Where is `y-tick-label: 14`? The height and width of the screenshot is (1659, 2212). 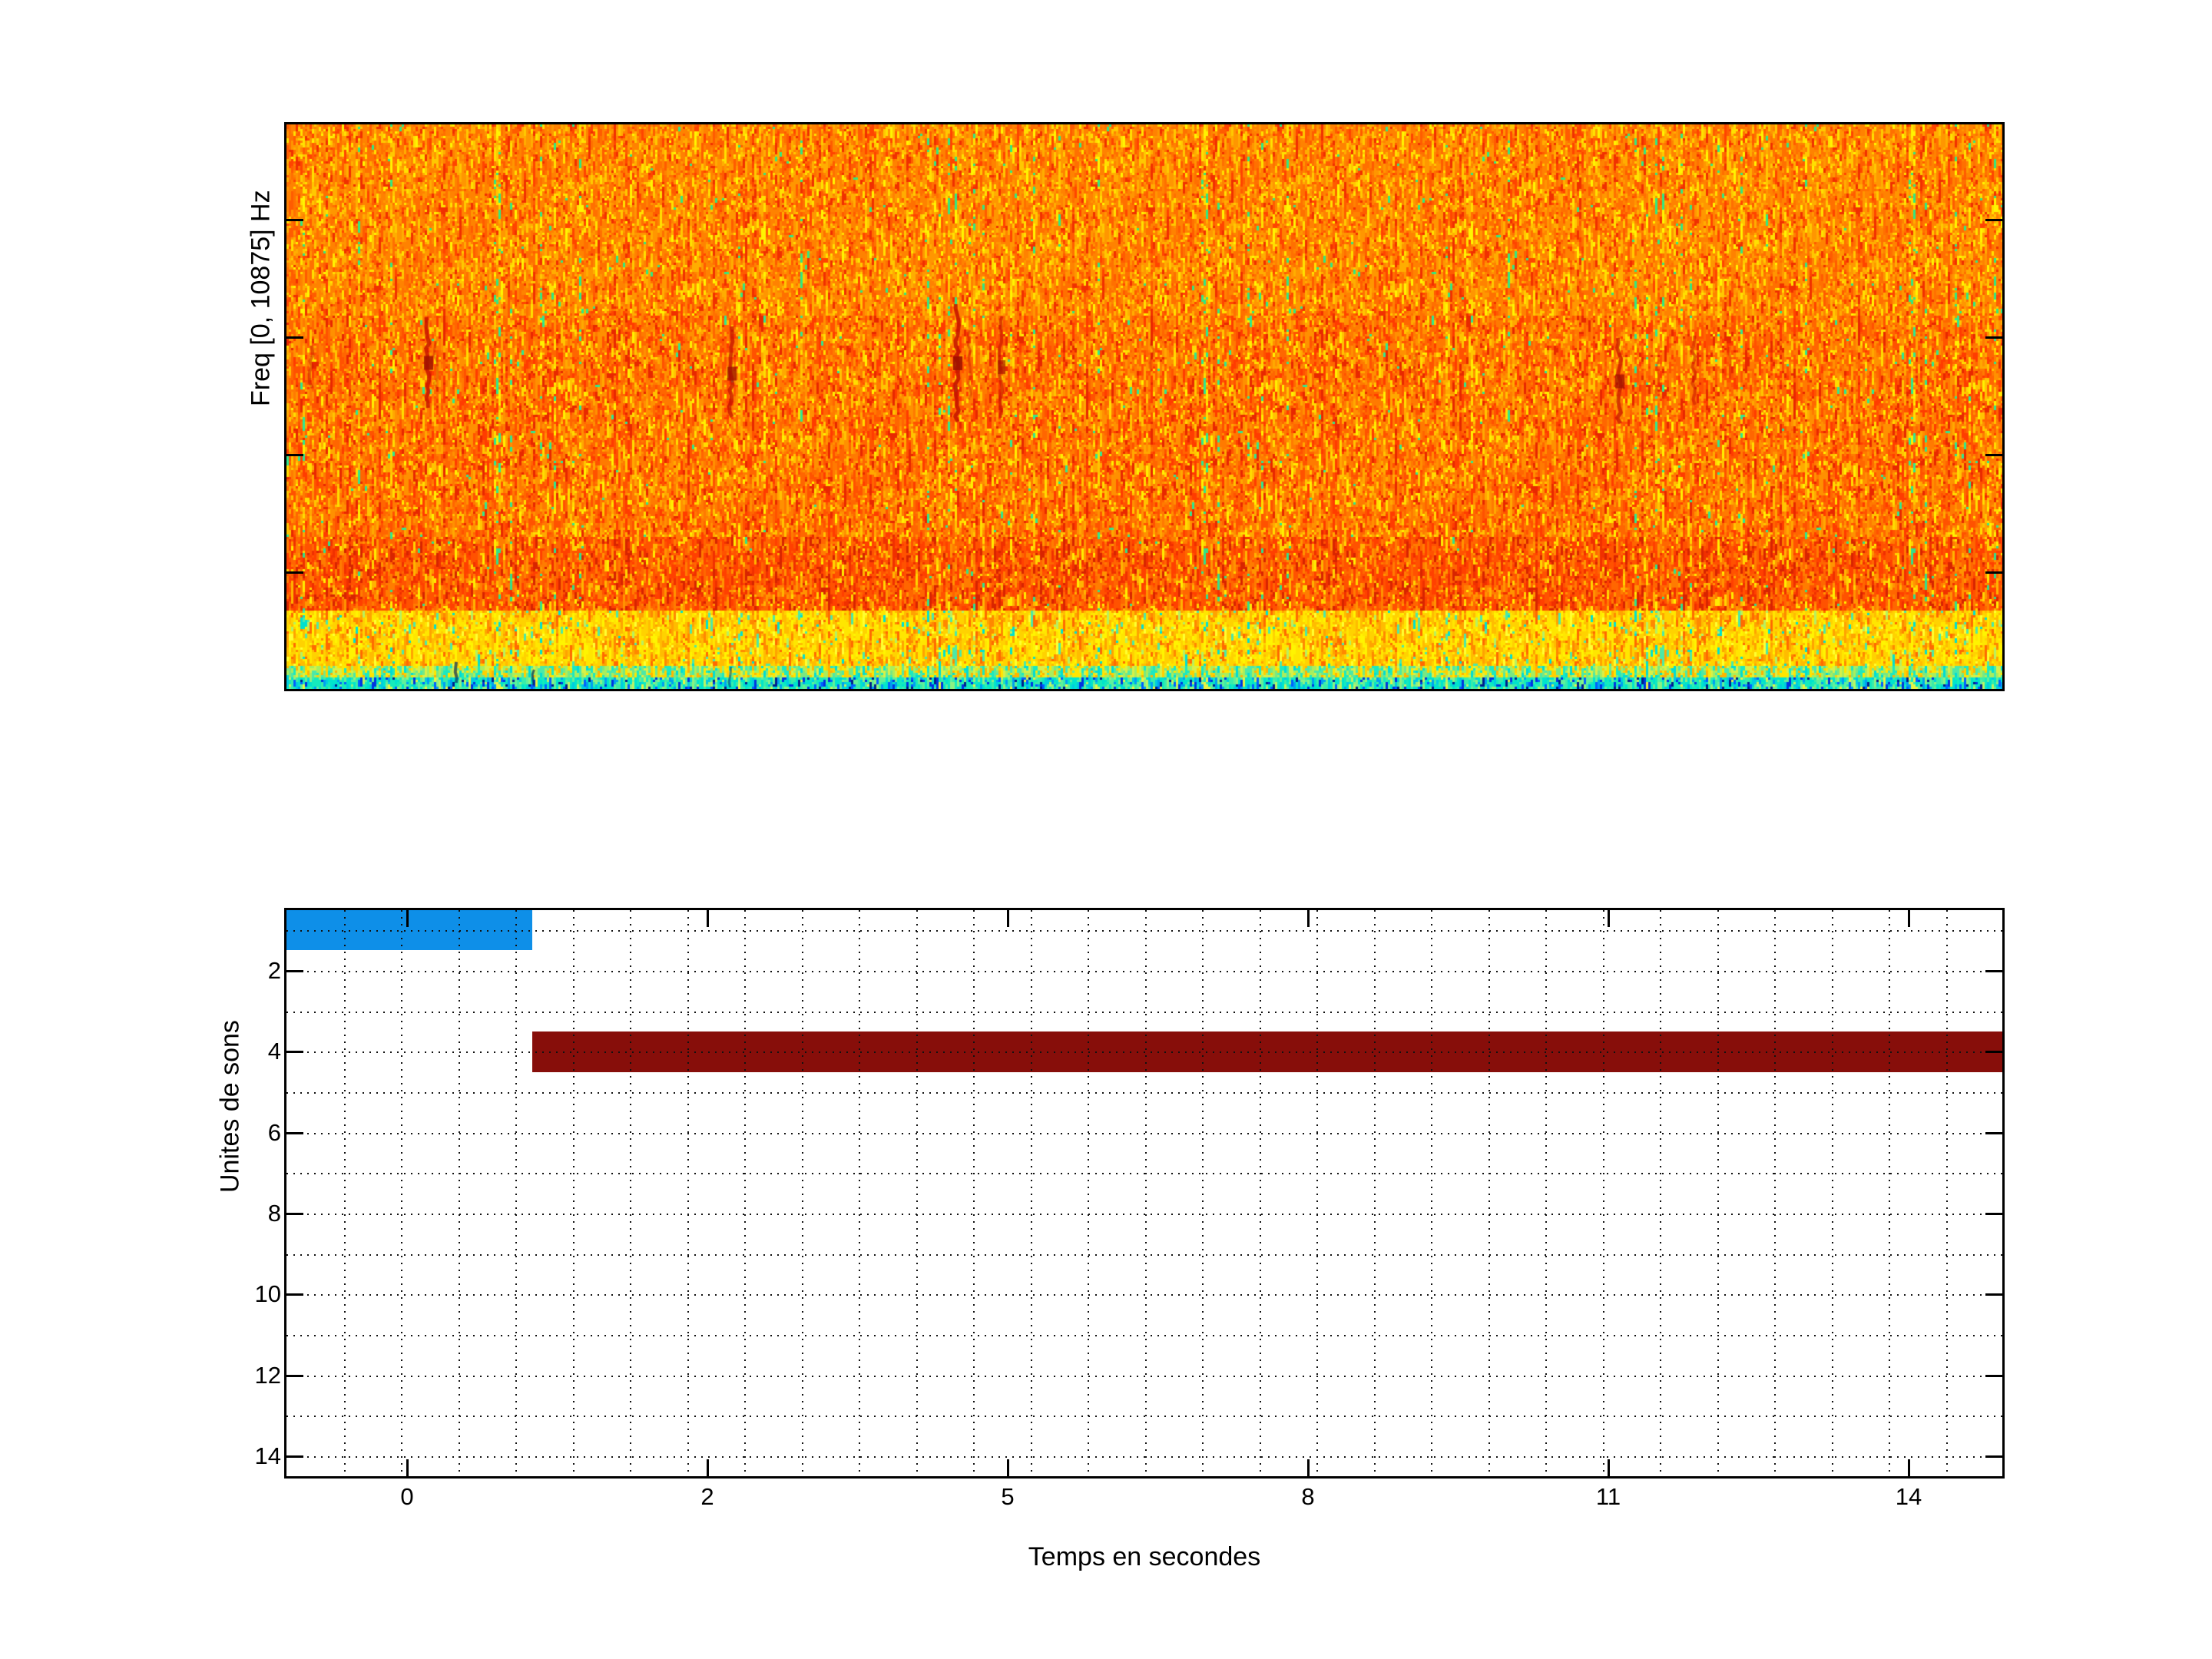
y-tick-label: 14 is located at coordinates (267, 1456).